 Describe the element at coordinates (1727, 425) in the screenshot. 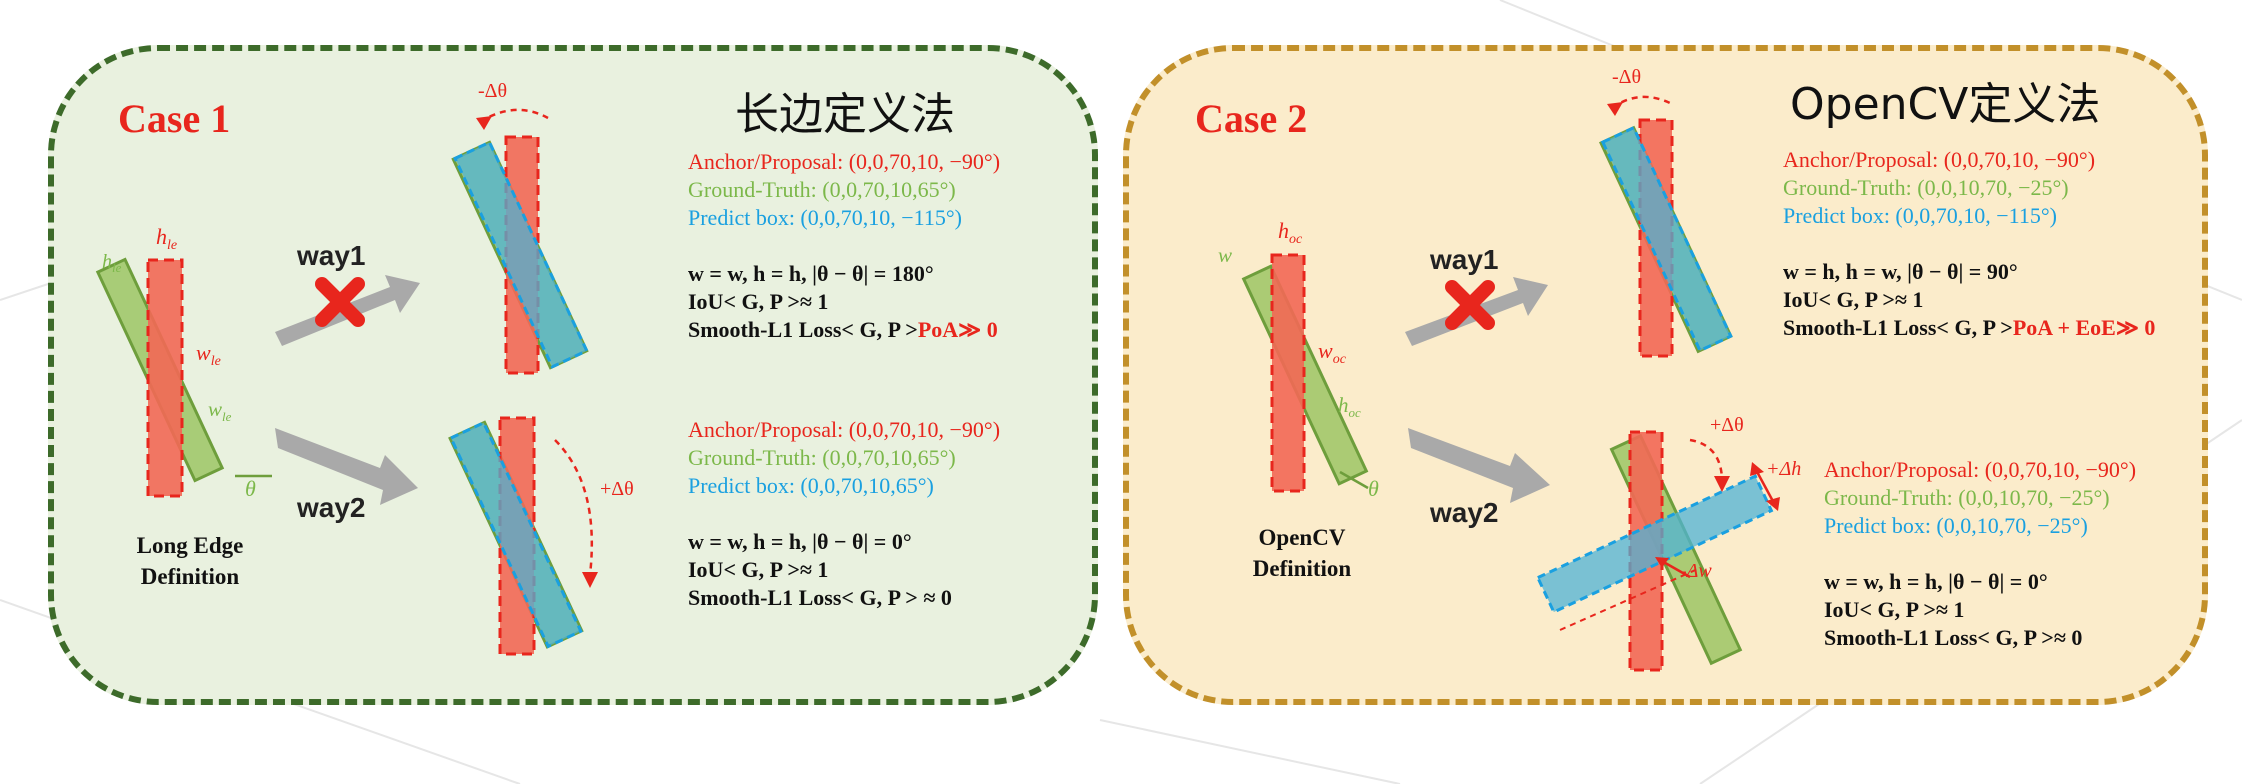

I see `case2-plus-dtheta: +Δθ` at that location.